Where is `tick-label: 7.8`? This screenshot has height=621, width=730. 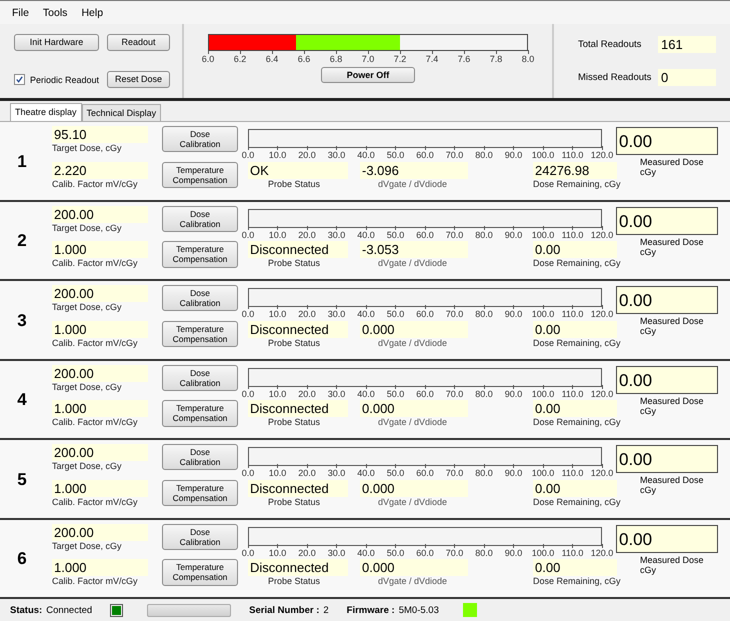 tick-label: 7.8 is located at coordinates (496, 59).